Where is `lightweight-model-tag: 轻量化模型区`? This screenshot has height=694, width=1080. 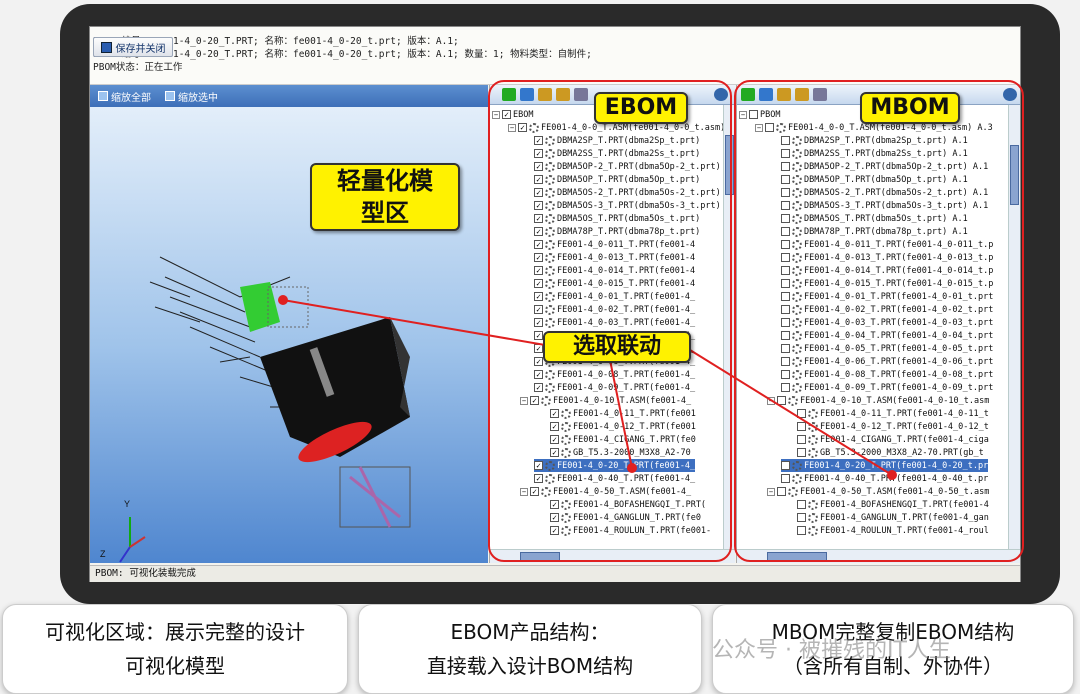
lightweight-model-tag: 轻量化模型区 is located at coordinates (385, 197).